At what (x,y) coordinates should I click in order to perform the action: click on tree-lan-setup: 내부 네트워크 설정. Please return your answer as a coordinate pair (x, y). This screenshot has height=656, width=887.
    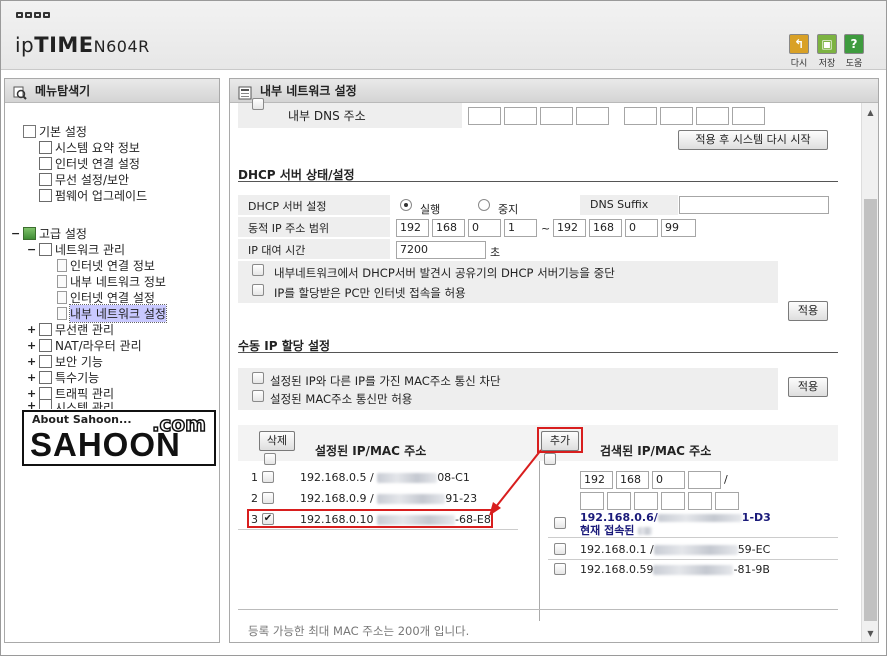
    Looking at the image, I should click on (112, 313).